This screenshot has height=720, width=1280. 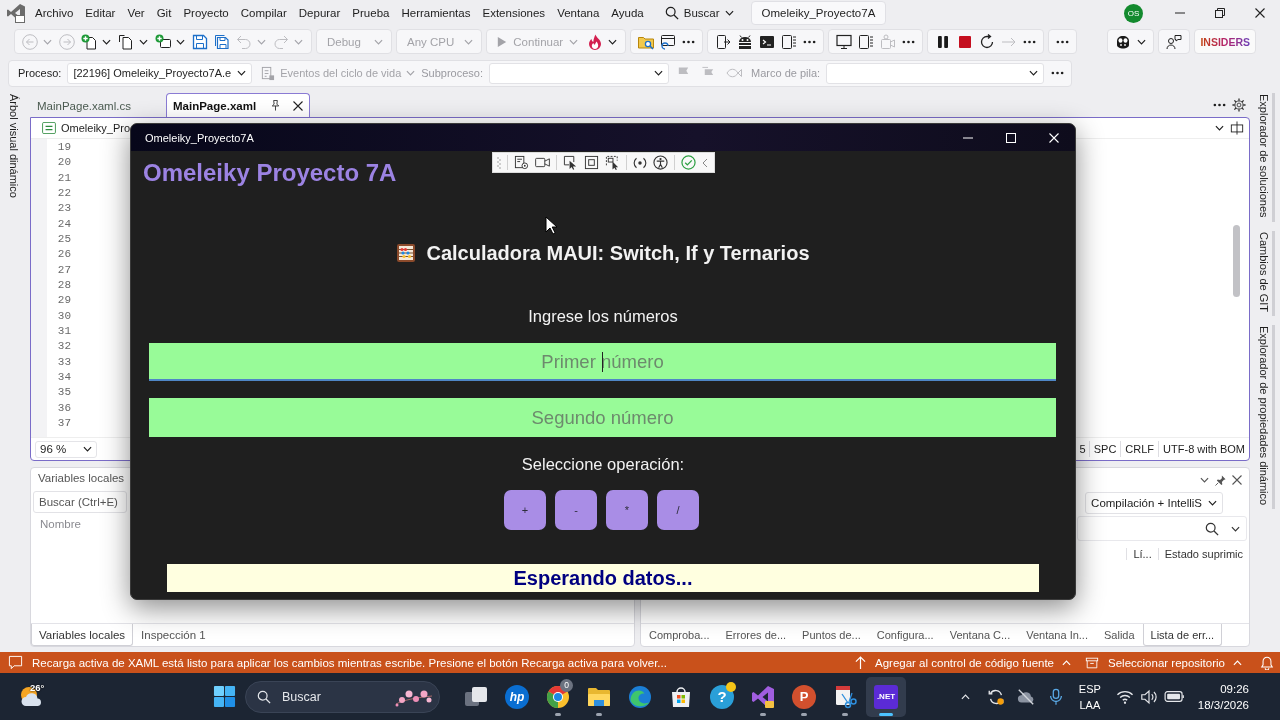 What do you see at coordinates (595, 41) in the screenshot?
I see `flame-icon` at bounding box center [595, 41].